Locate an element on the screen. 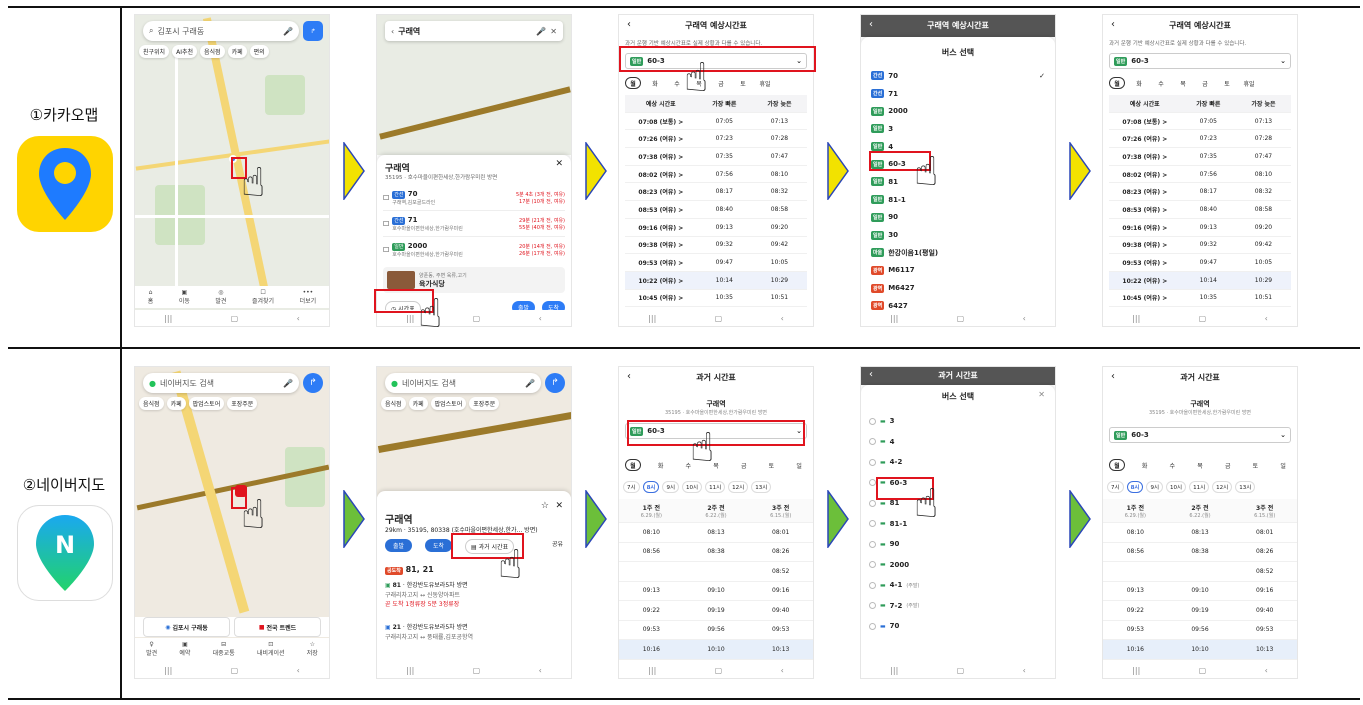  table-row: 10:45 (여유) > 10:35 10:51 is located at coordinates (1200, 299).